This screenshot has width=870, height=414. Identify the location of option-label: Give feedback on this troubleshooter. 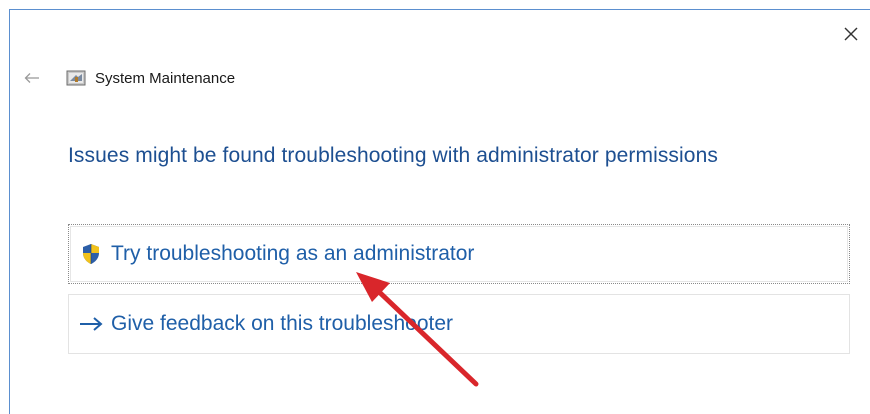
(282, 323).